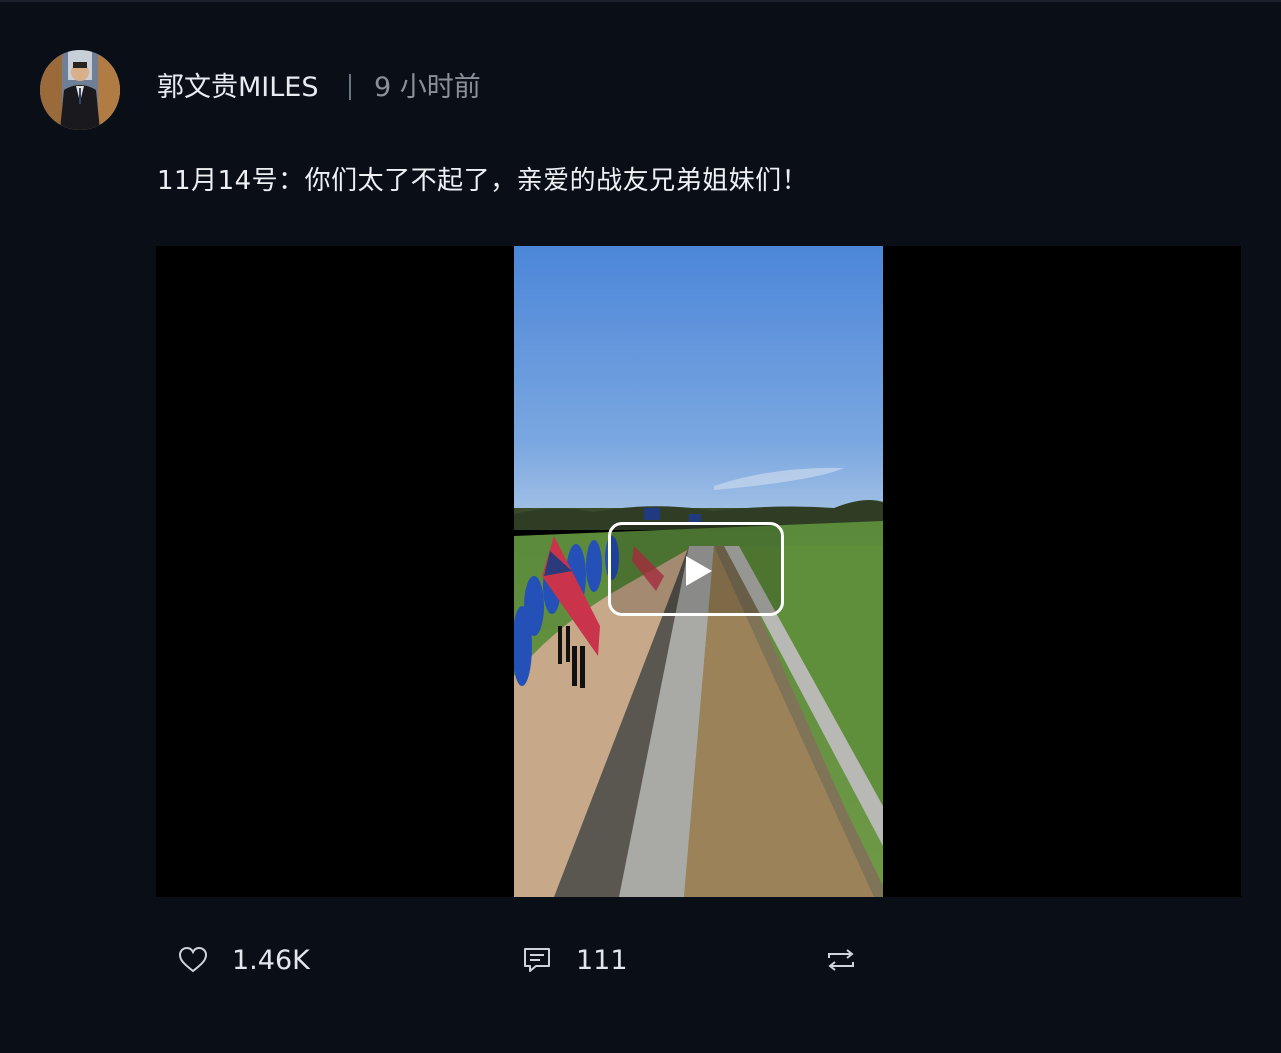 The image size is (1281, 1053). What do you see at coordinates (575, 960) in the screenshot?
I see `comment-button: 111` at bounding box center [575, 960].